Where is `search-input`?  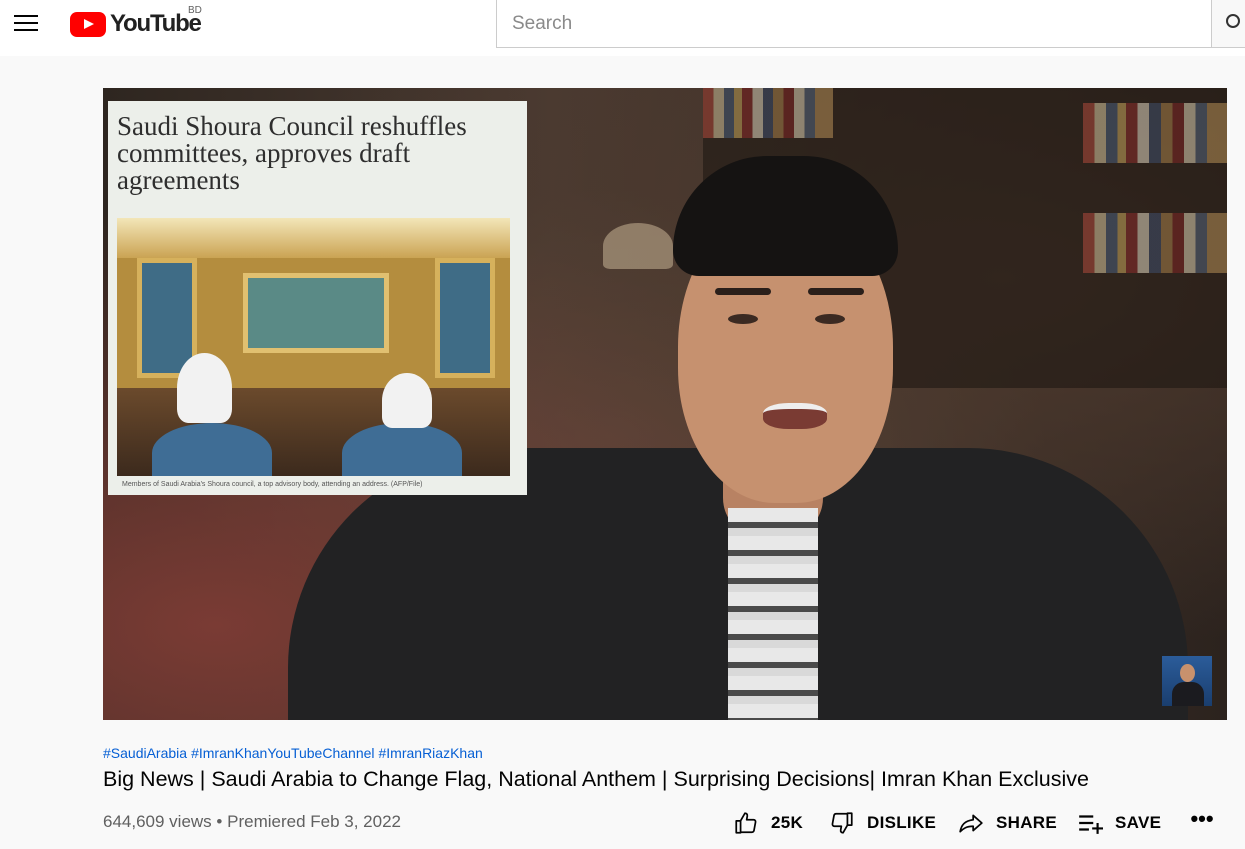
search-input is located at coordinates (854, 23).